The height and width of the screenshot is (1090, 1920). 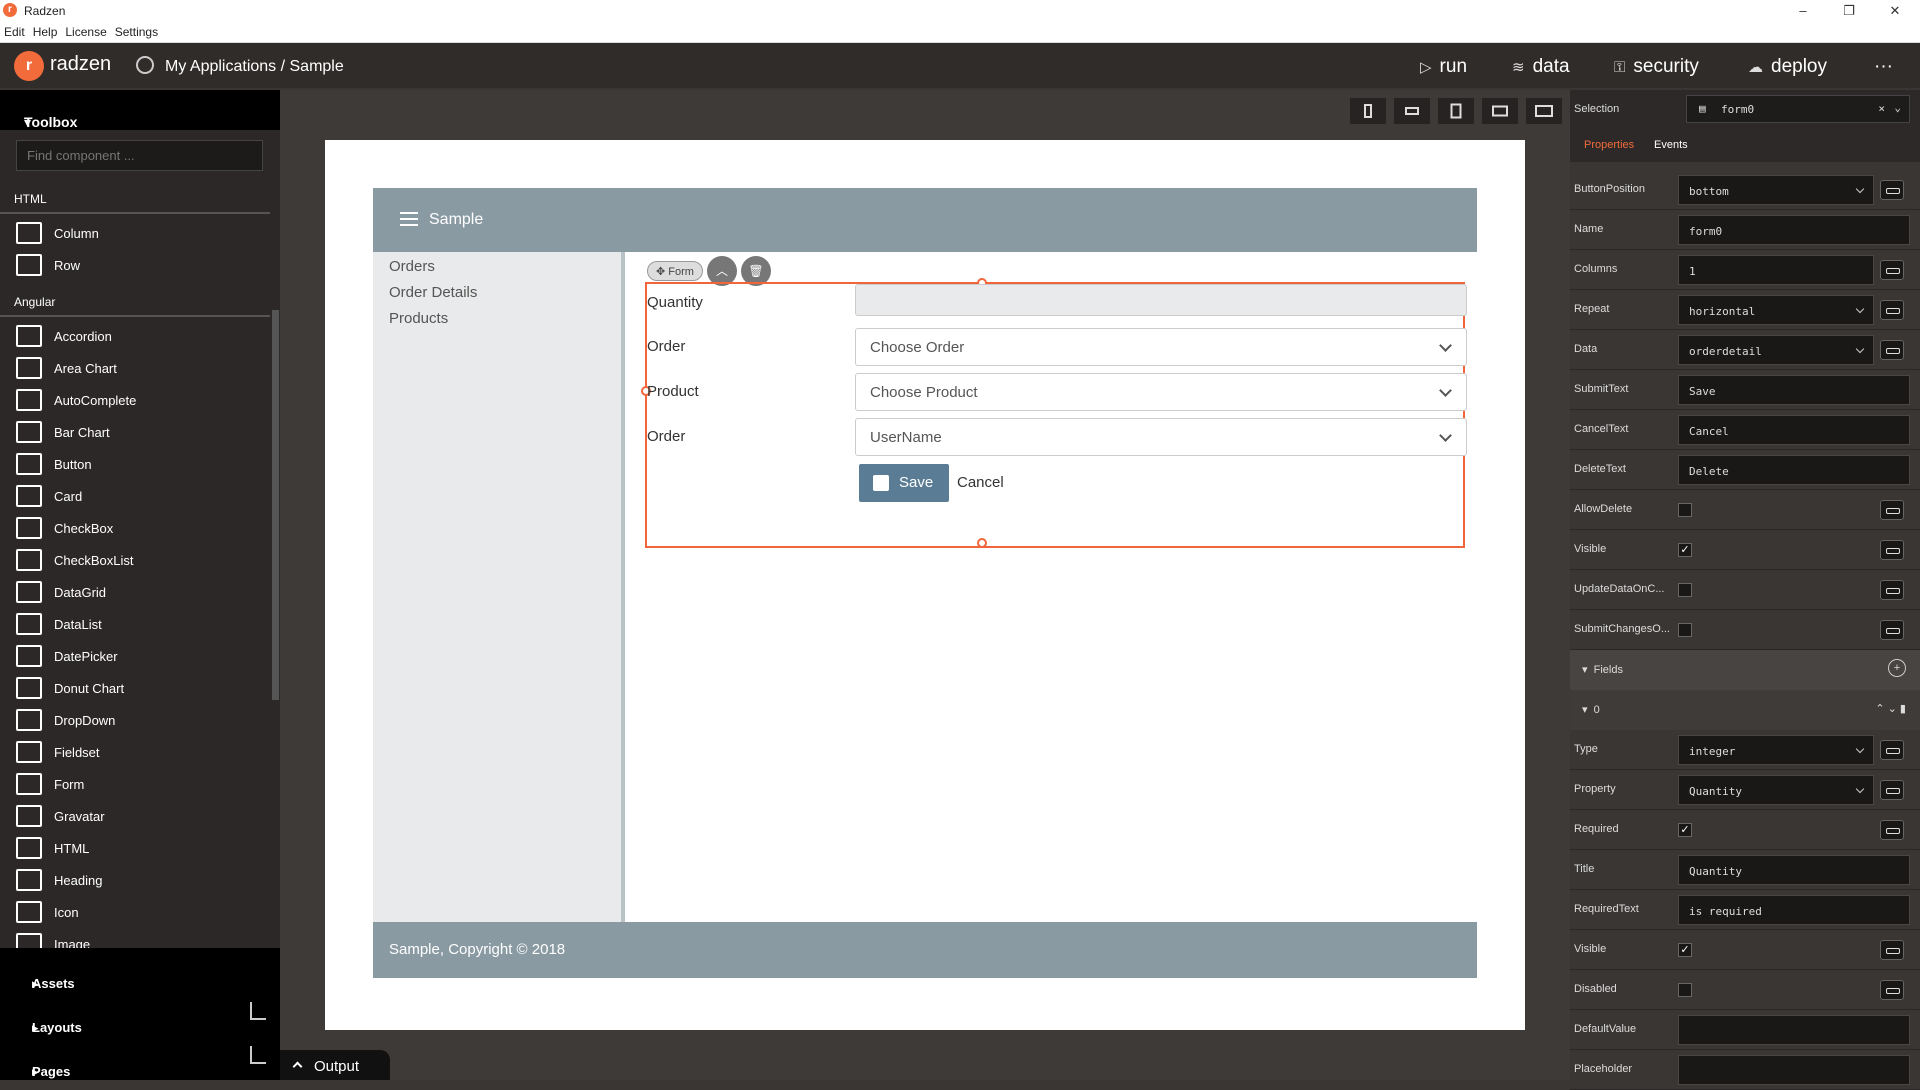 I want to click on add-page-icon, so click(x=258, y=1055).